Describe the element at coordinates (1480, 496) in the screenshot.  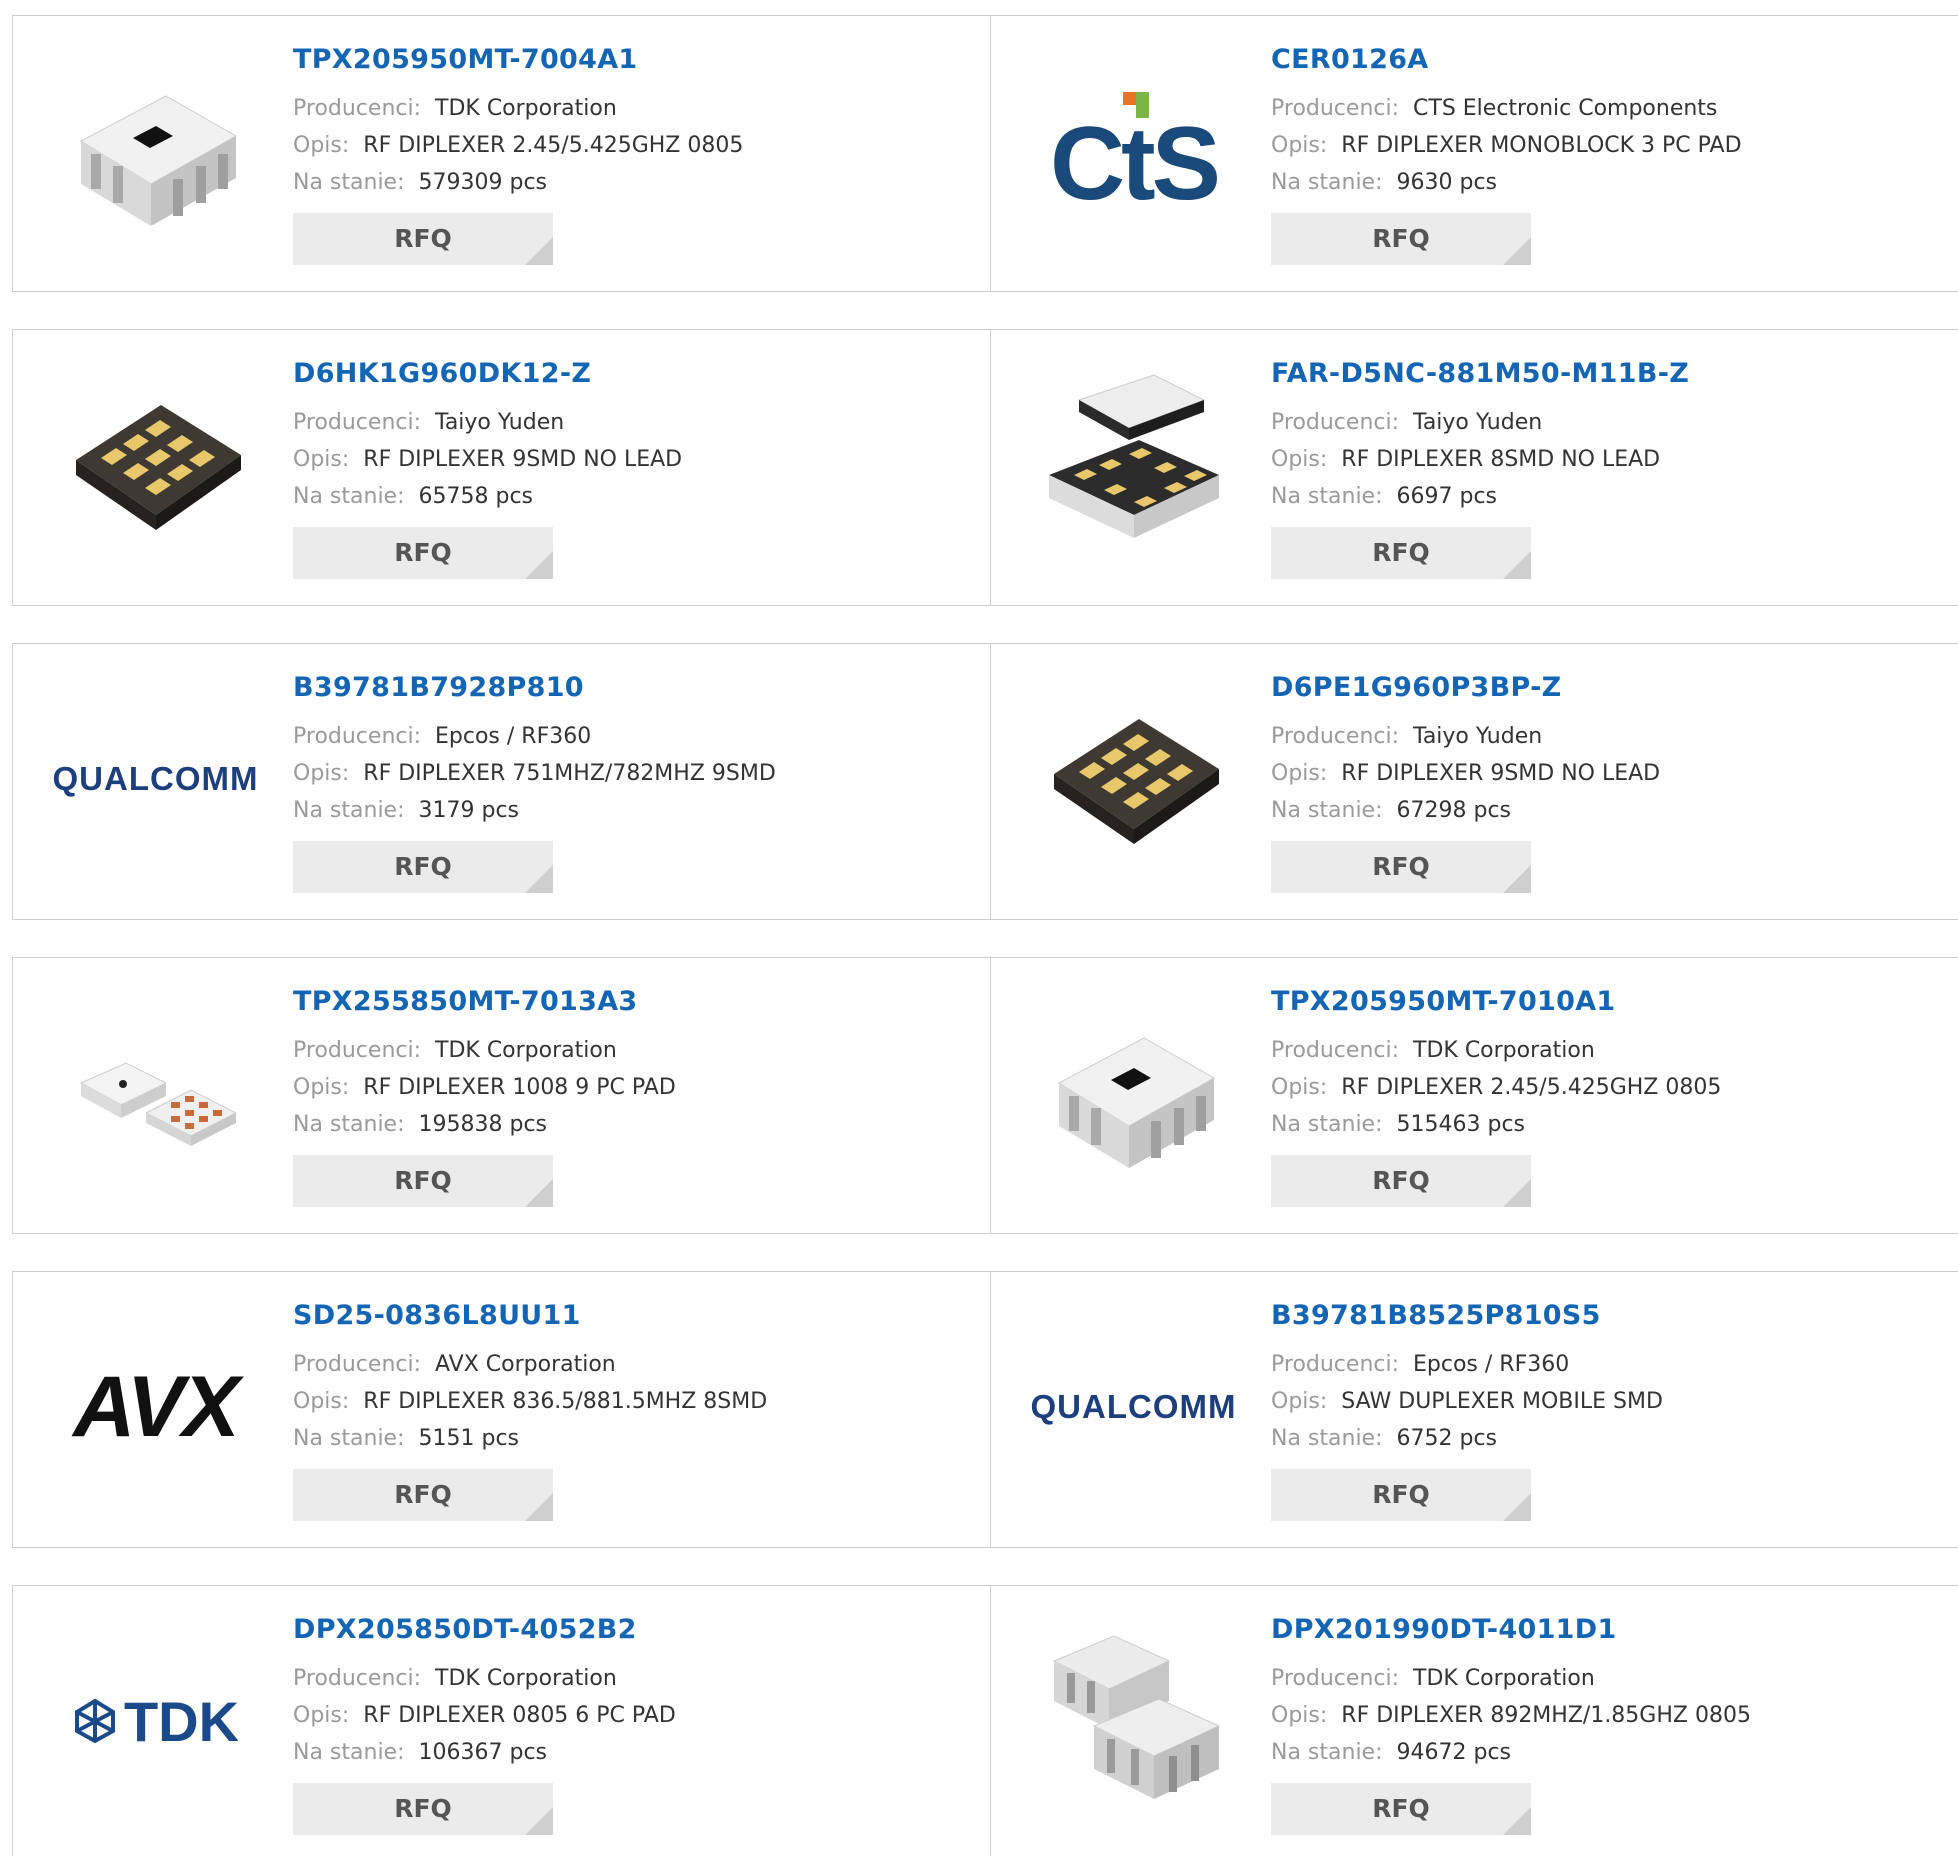
I see `stock-line: Na stanie: 6697 pcs` at that location.